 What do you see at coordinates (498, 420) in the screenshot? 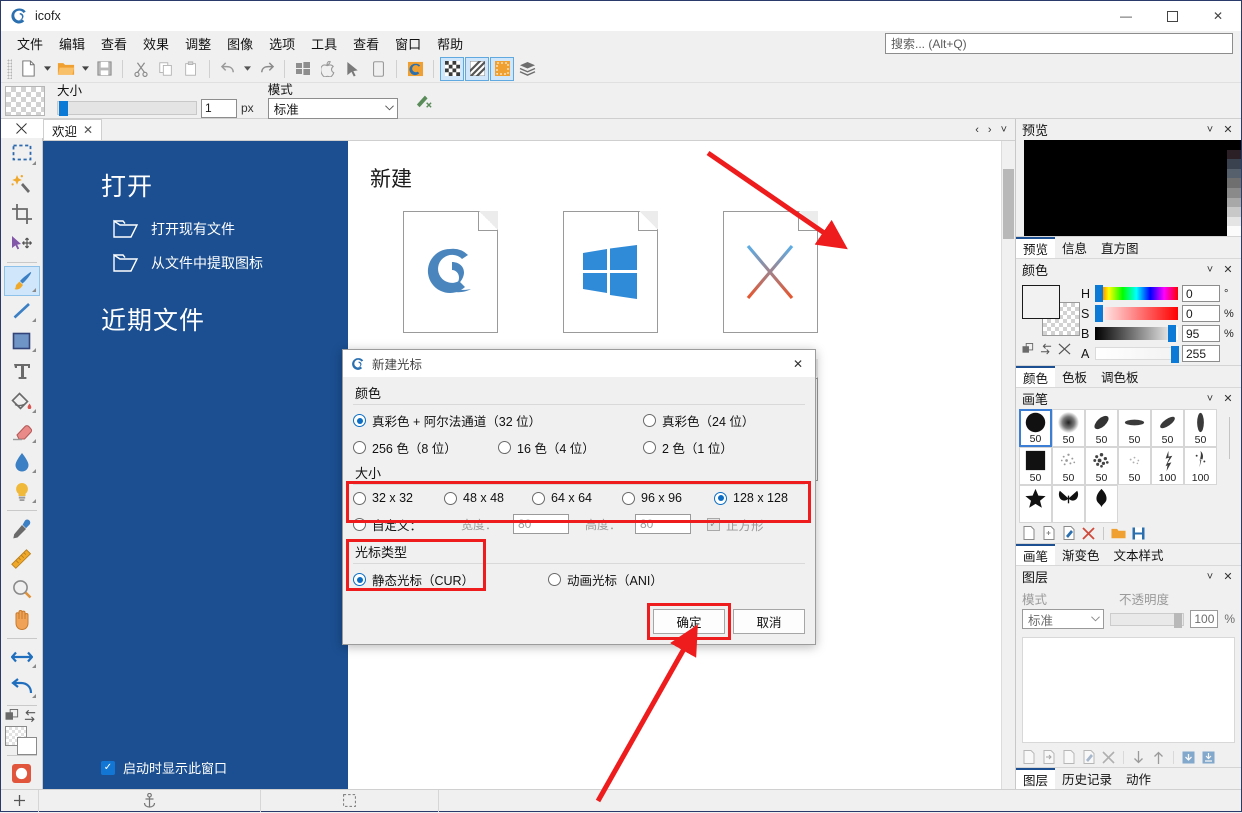
I see `radio-truecolor-alpha: 真彩色 + 阿尔法通道（32 位）` at bounding box center [498, 420].